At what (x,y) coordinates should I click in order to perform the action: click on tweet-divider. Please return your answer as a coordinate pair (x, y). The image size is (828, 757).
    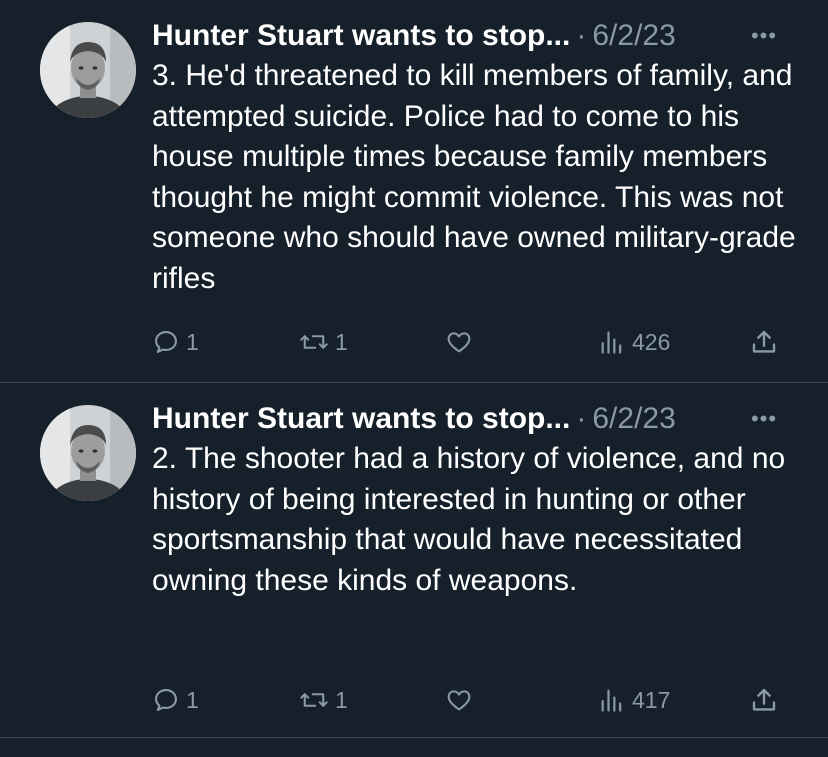
    Looking at the image, I should click on (414, 737).